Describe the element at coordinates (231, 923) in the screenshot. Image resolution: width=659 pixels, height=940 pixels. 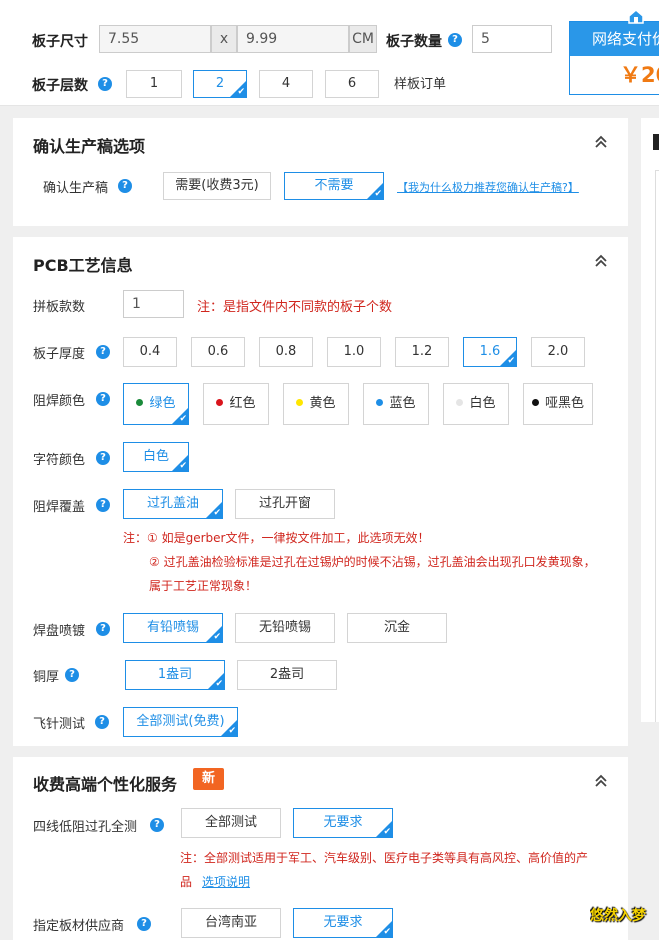
I see `supplier-option-nanya: 台湾南亚` at that location.